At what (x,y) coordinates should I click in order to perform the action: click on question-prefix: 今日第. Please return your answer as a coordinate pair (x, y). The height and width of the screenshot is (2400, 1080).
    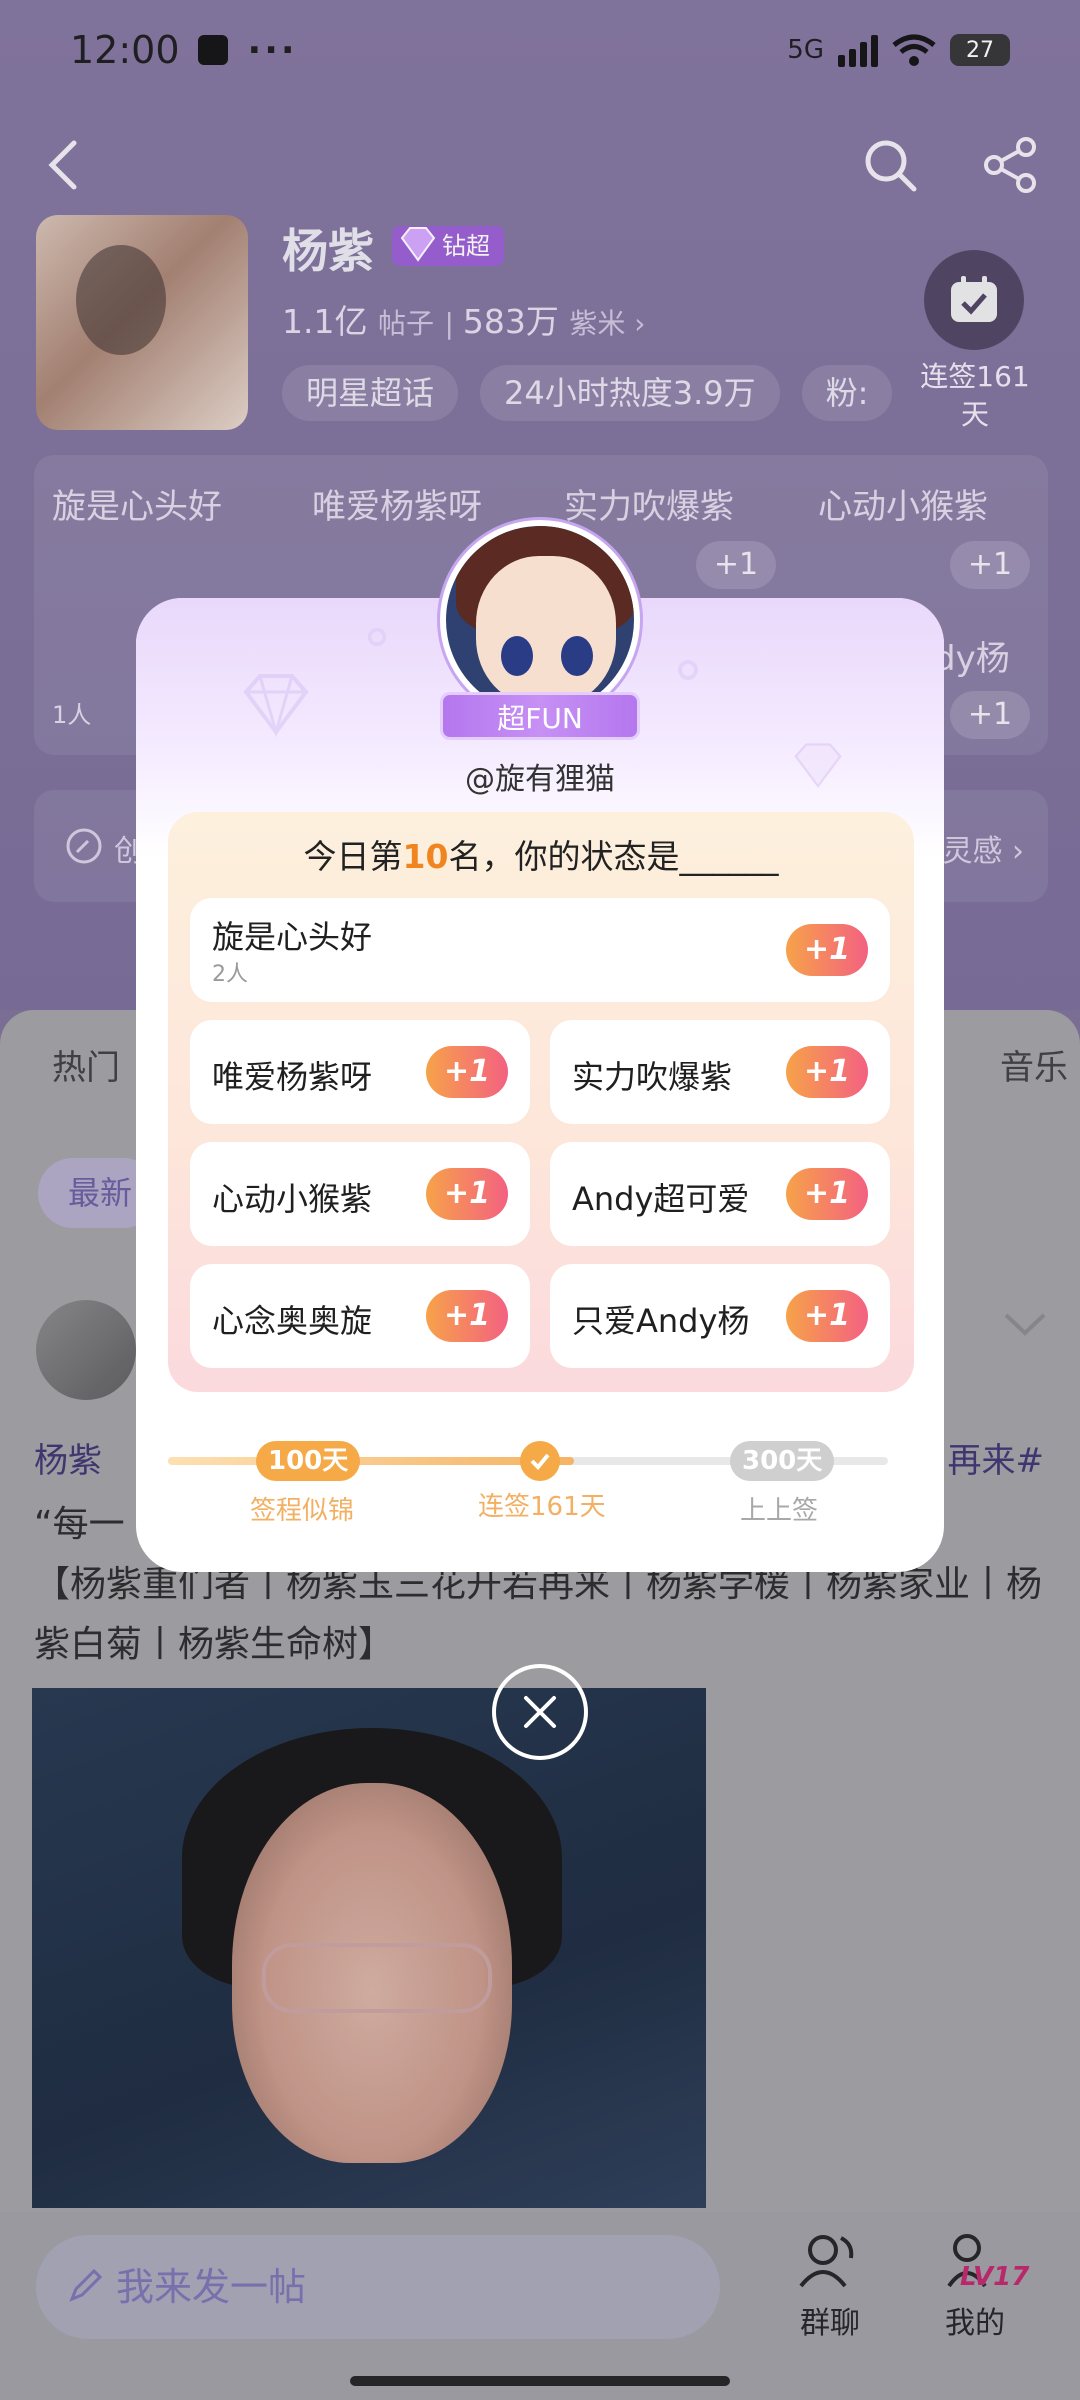
    Looking at the image, I should click on (353, 856).